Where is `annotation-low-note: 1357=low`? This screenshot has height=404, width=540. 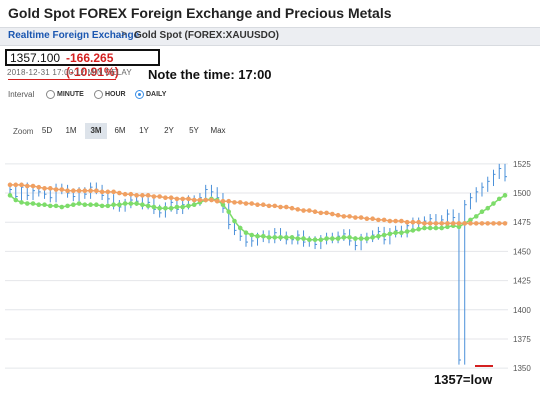
annotation-low-note: 1357=low is located at coordinates (463, 379).